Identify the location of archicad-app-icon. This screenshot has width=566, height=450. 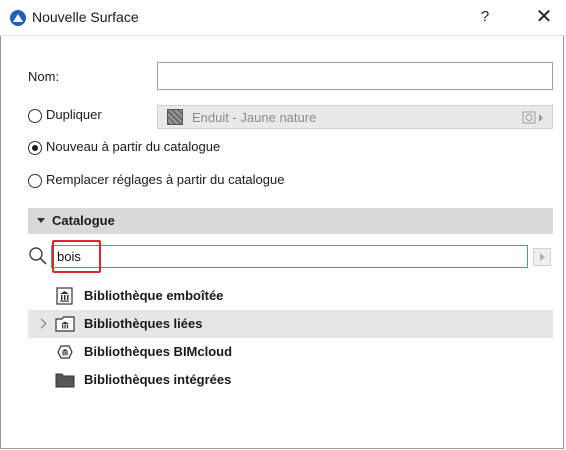
(18, 18).